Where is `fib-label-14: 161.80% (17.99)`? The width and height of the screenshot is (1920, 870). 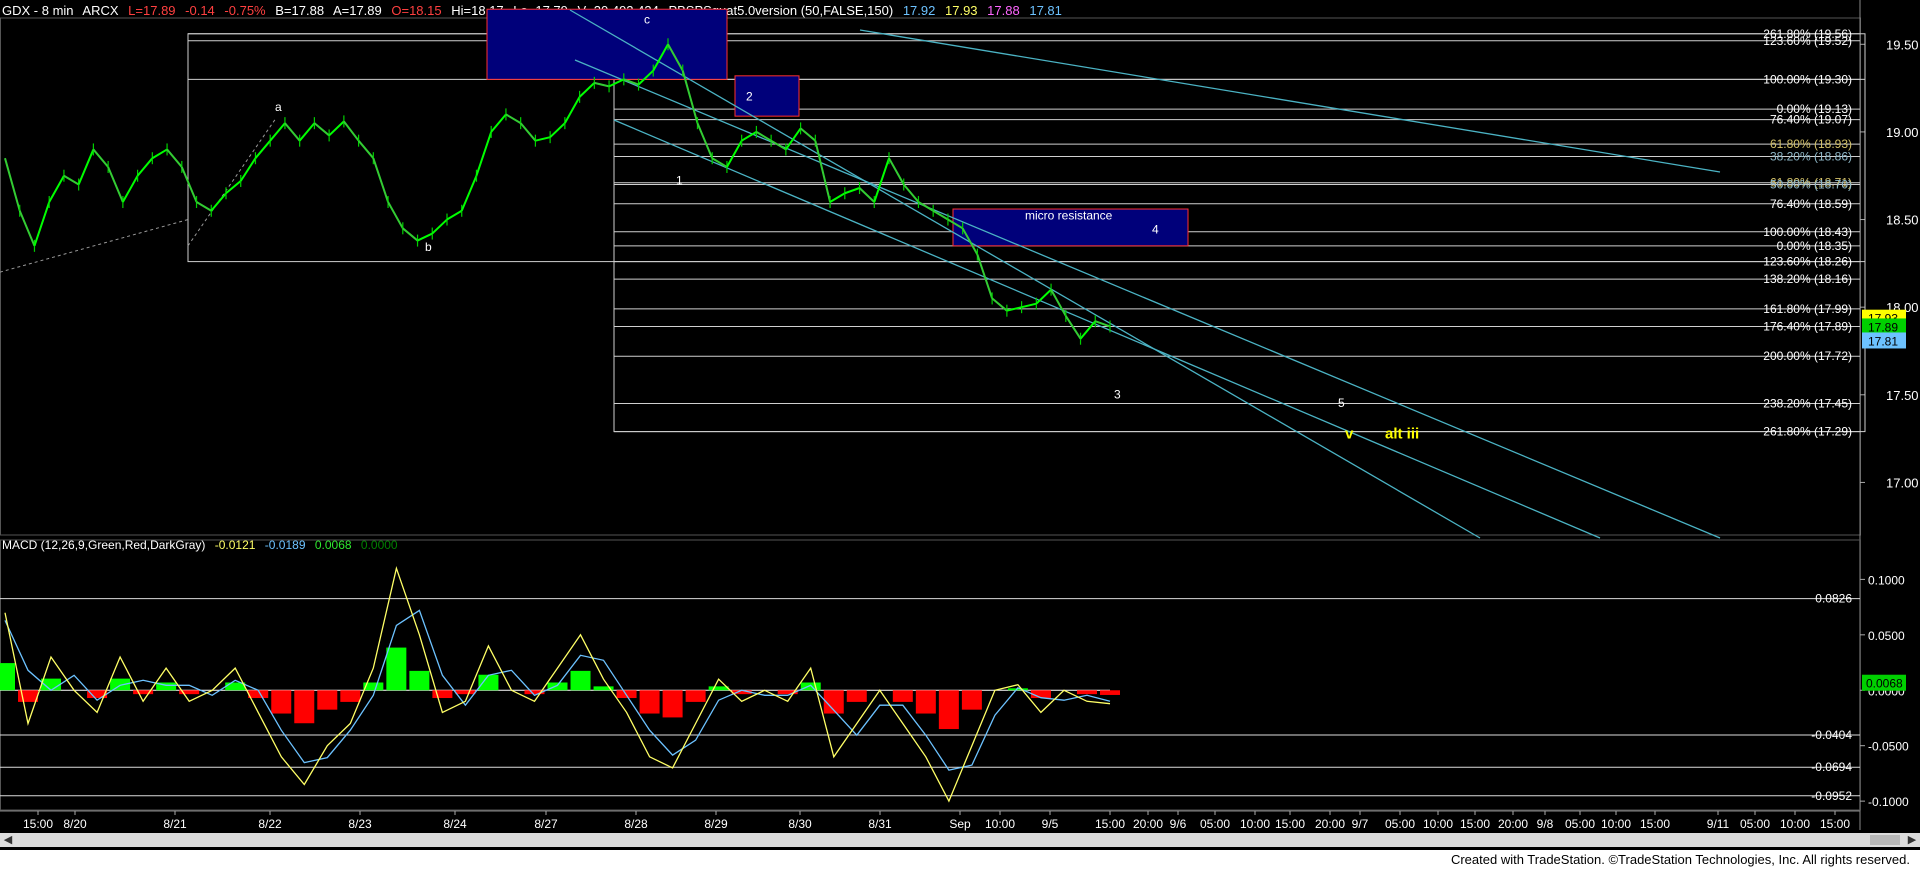 fib-label-14: 161.80% (17.99) is located at coordinates (1807, 309).